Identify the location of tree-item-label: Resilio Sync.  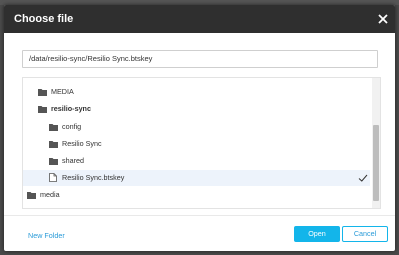
(82, 143).